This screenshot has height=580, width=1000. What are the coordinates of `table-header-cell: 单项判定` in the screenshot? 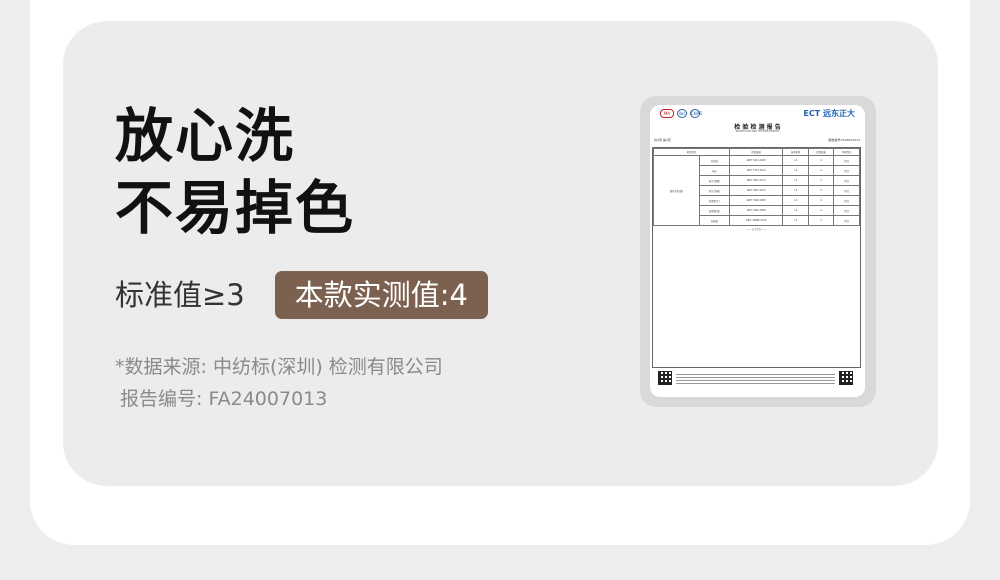 It's located at (846, 152).